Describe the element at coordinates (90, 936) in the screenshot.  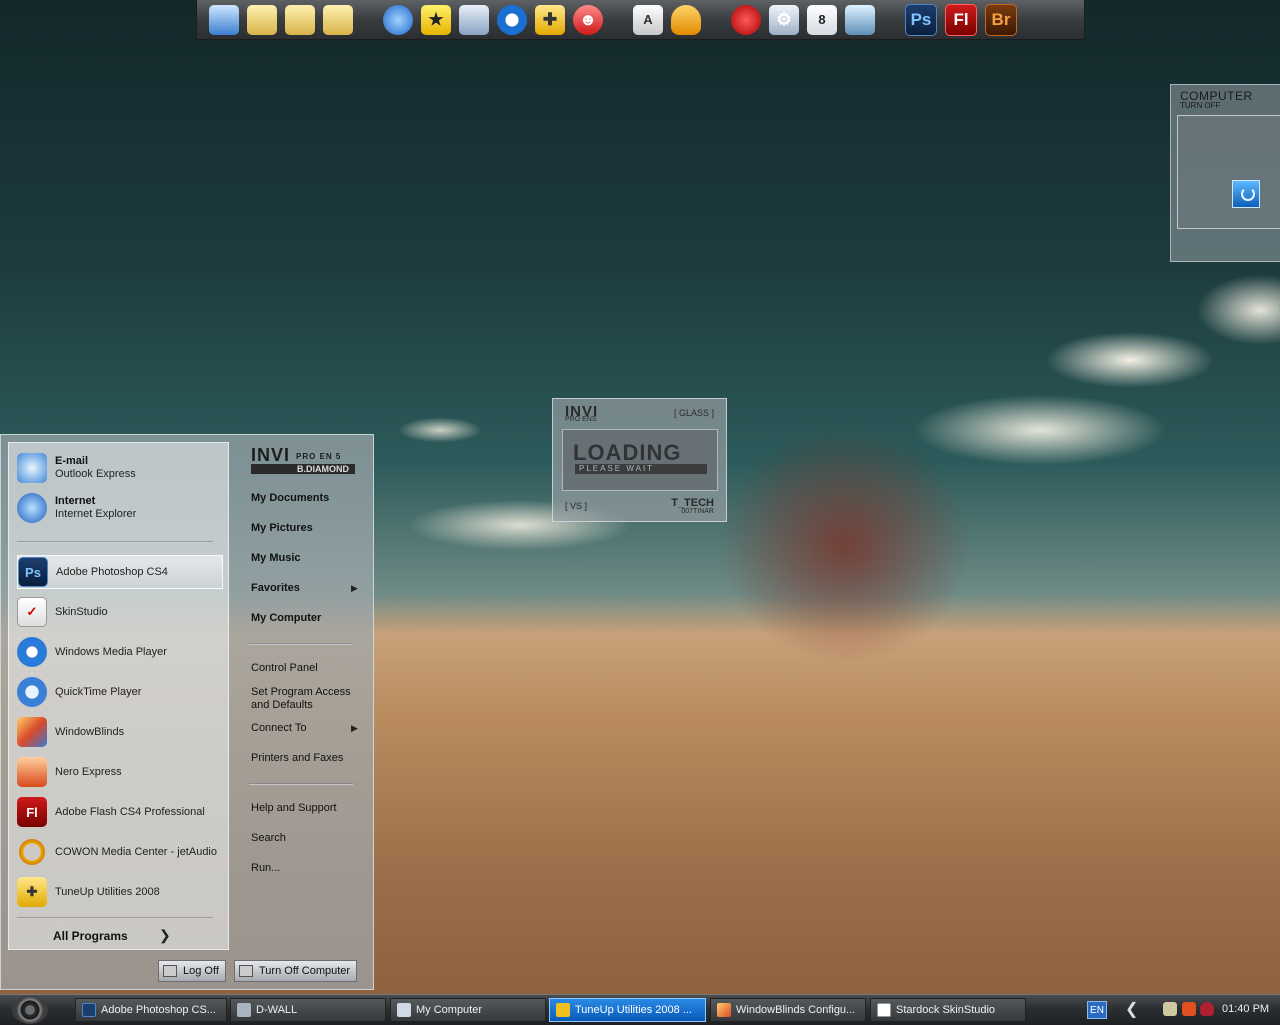
I see `all-programs-button: All Programs` at that location.